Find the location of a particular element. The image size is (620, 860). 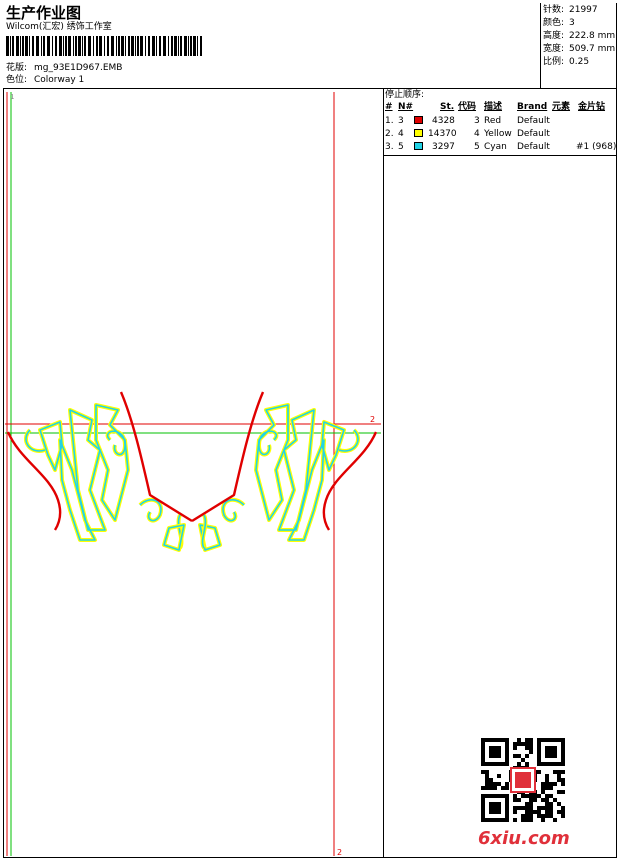

axis-marker-right: 2 is located at coordinates (372, 419).